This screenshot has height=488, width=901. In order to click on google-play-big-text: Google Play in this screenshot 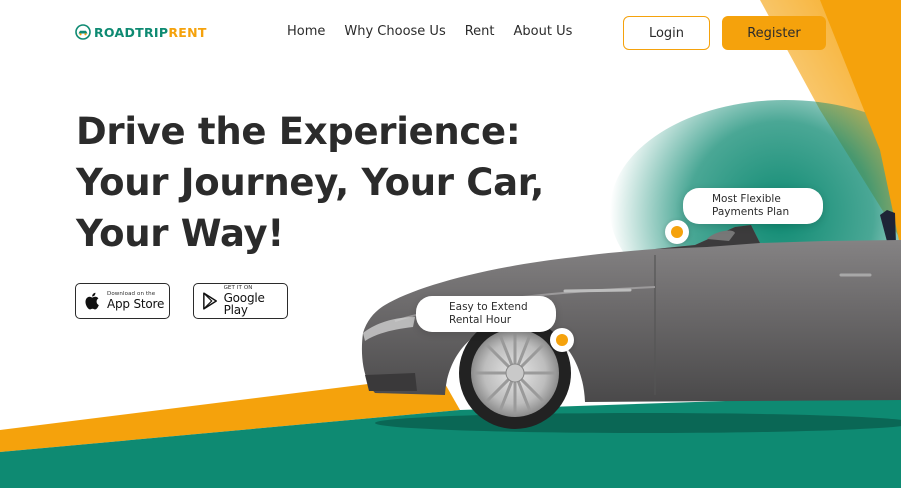, I will do `click(244, 304)`.